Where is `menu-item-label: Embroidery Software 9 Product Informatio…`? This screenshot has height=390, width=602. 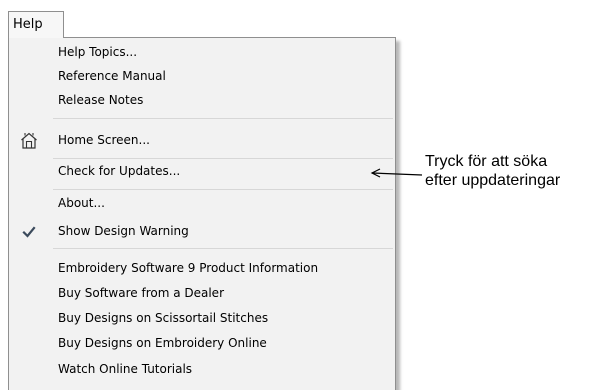
menu-item-label: Embroidery Software 9 Product Informatio… is located at coordinates (188, 268).